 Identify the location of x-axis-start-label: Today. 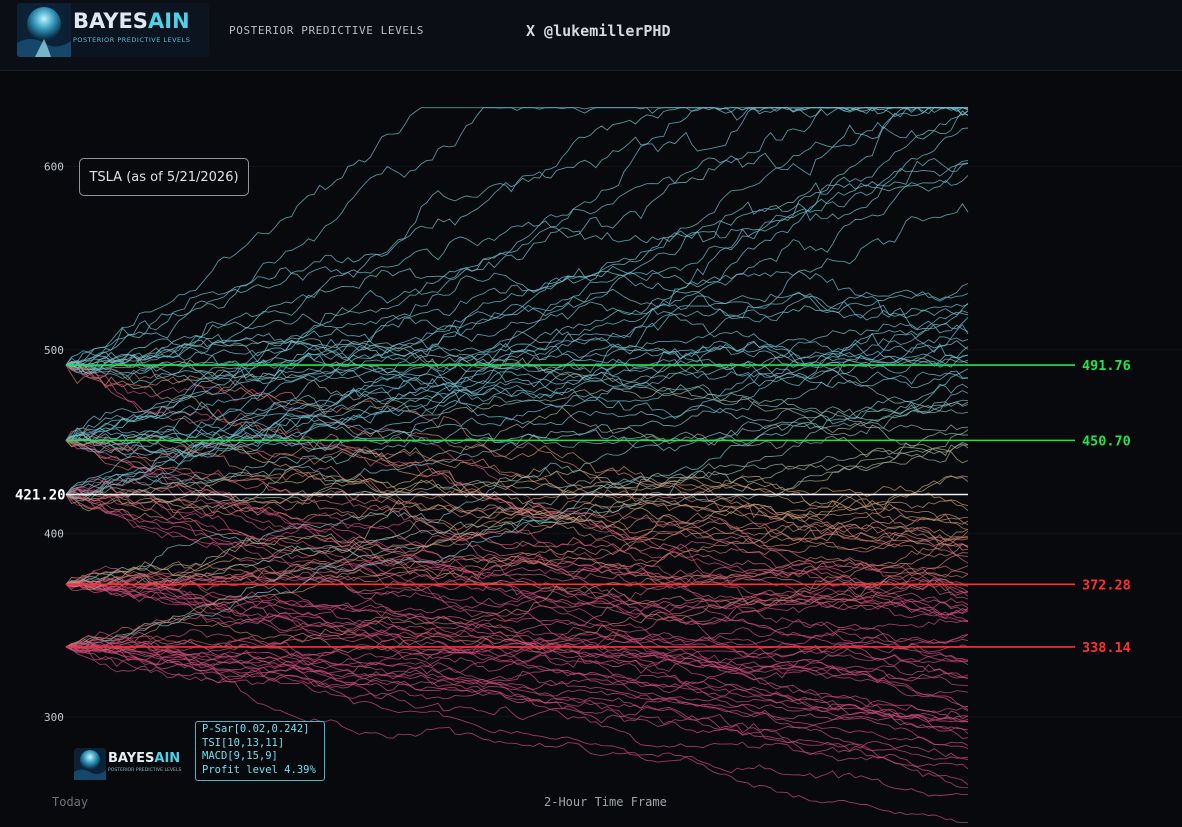
(70, 802).